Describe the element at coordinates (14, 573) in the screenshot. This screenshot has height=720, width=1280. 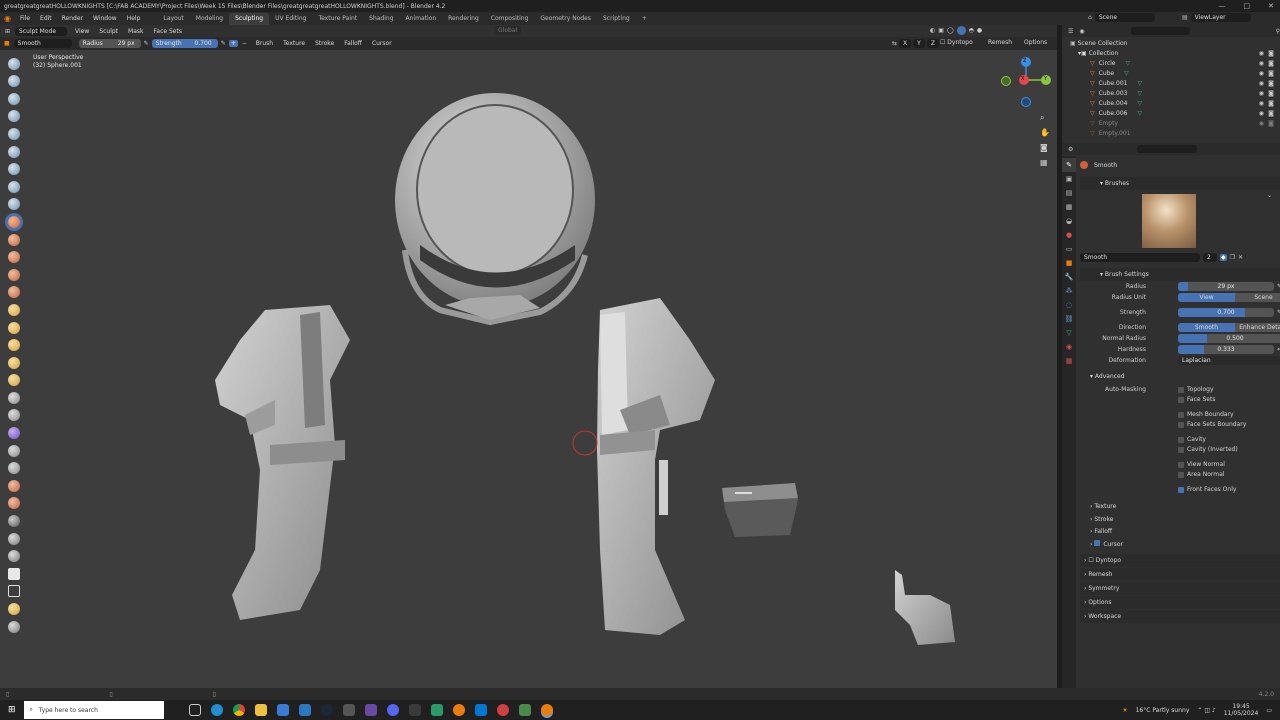
I see `box-mask-tool-icon` at that location.